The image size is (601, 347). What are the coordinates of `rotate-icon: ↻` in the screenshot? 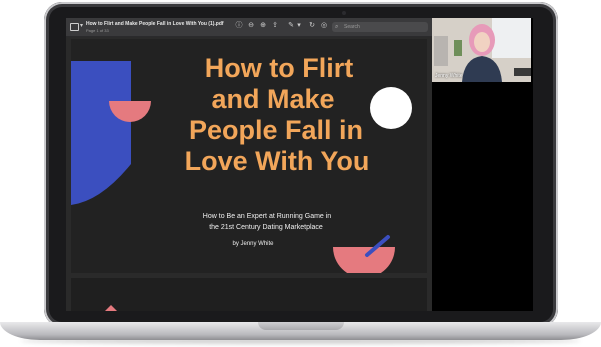 It's located at (312, 26).